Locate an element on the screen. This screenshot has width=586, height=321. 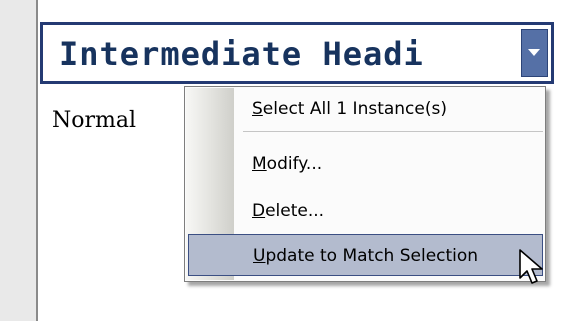
style-item-normal: Normal is located at coordinates (94, 120).